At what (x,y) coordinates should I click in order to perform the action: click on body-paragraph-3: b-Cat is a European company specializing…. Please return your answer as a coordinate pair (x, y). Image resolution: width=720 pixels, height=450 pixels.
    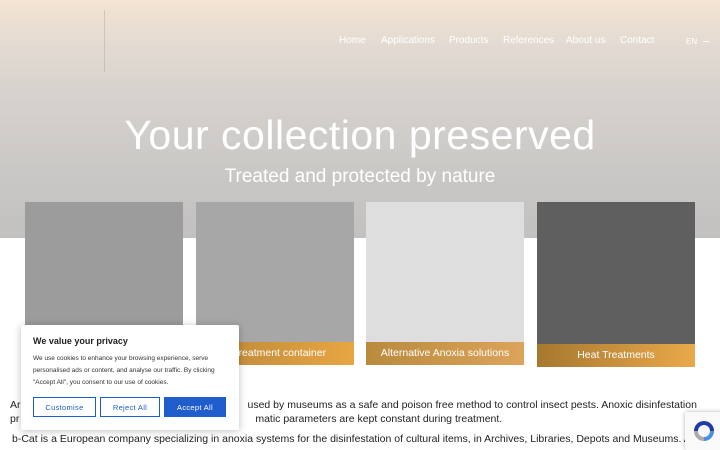
    Looking at the image, I should click on (366, 439).